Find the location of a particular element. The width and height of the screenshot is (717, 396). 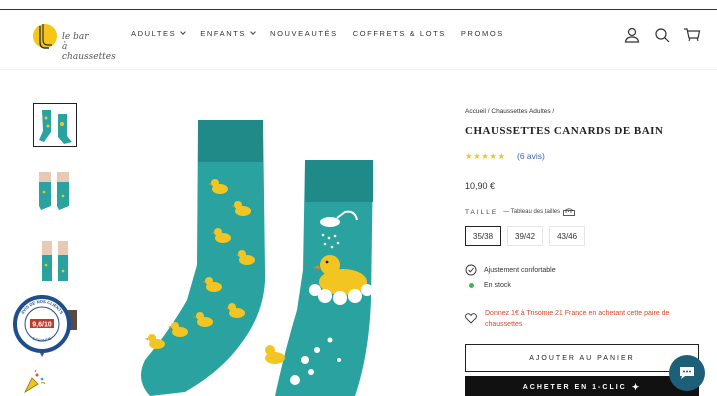

header-icons is located at coordinates (662, 35).